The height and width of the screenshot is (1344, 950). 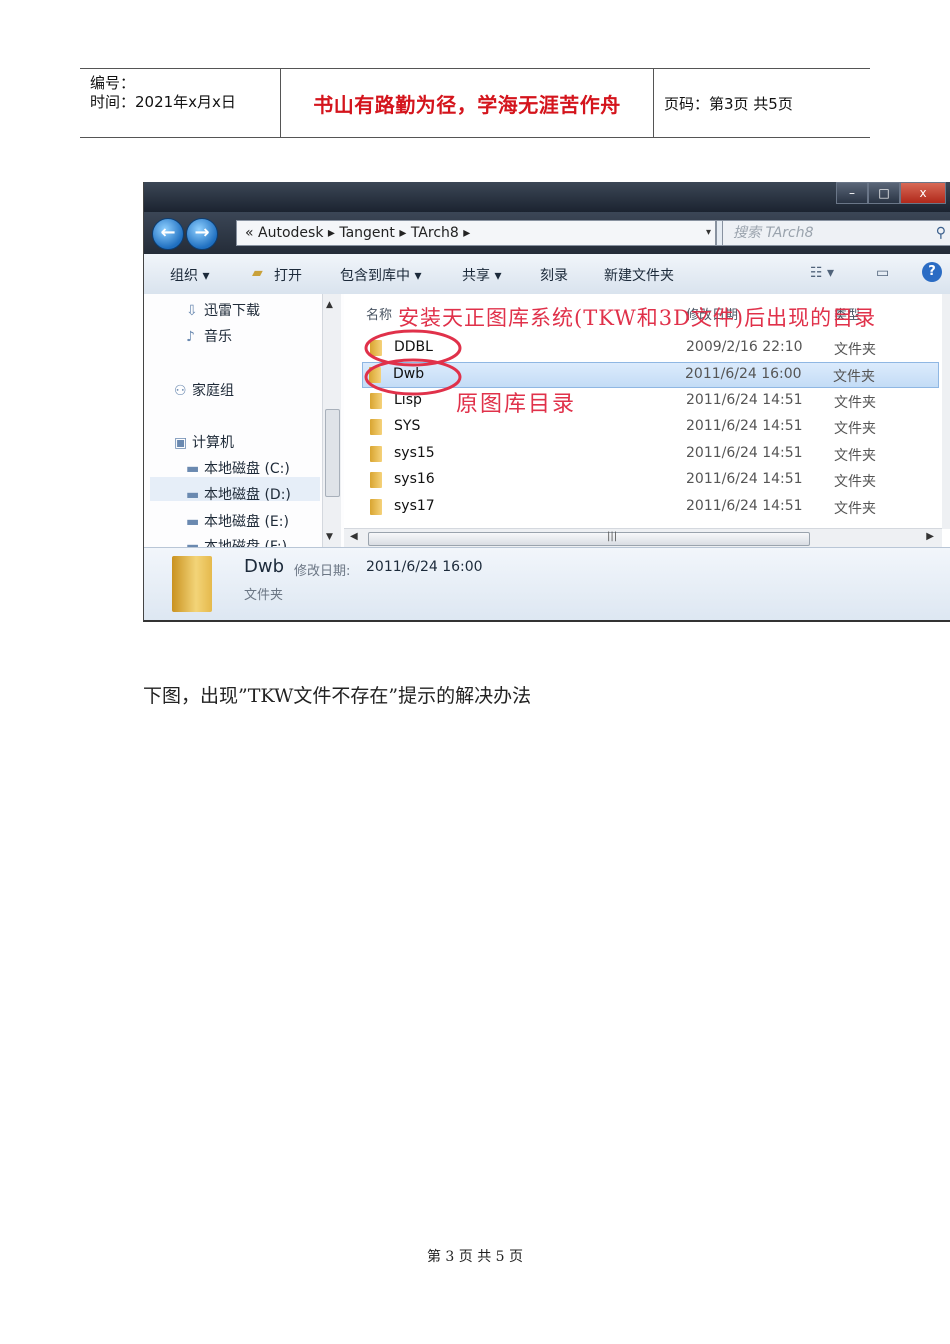 I want to click on page-footer: 第 3 页 共 5 页, so click(x=475, y=1257).